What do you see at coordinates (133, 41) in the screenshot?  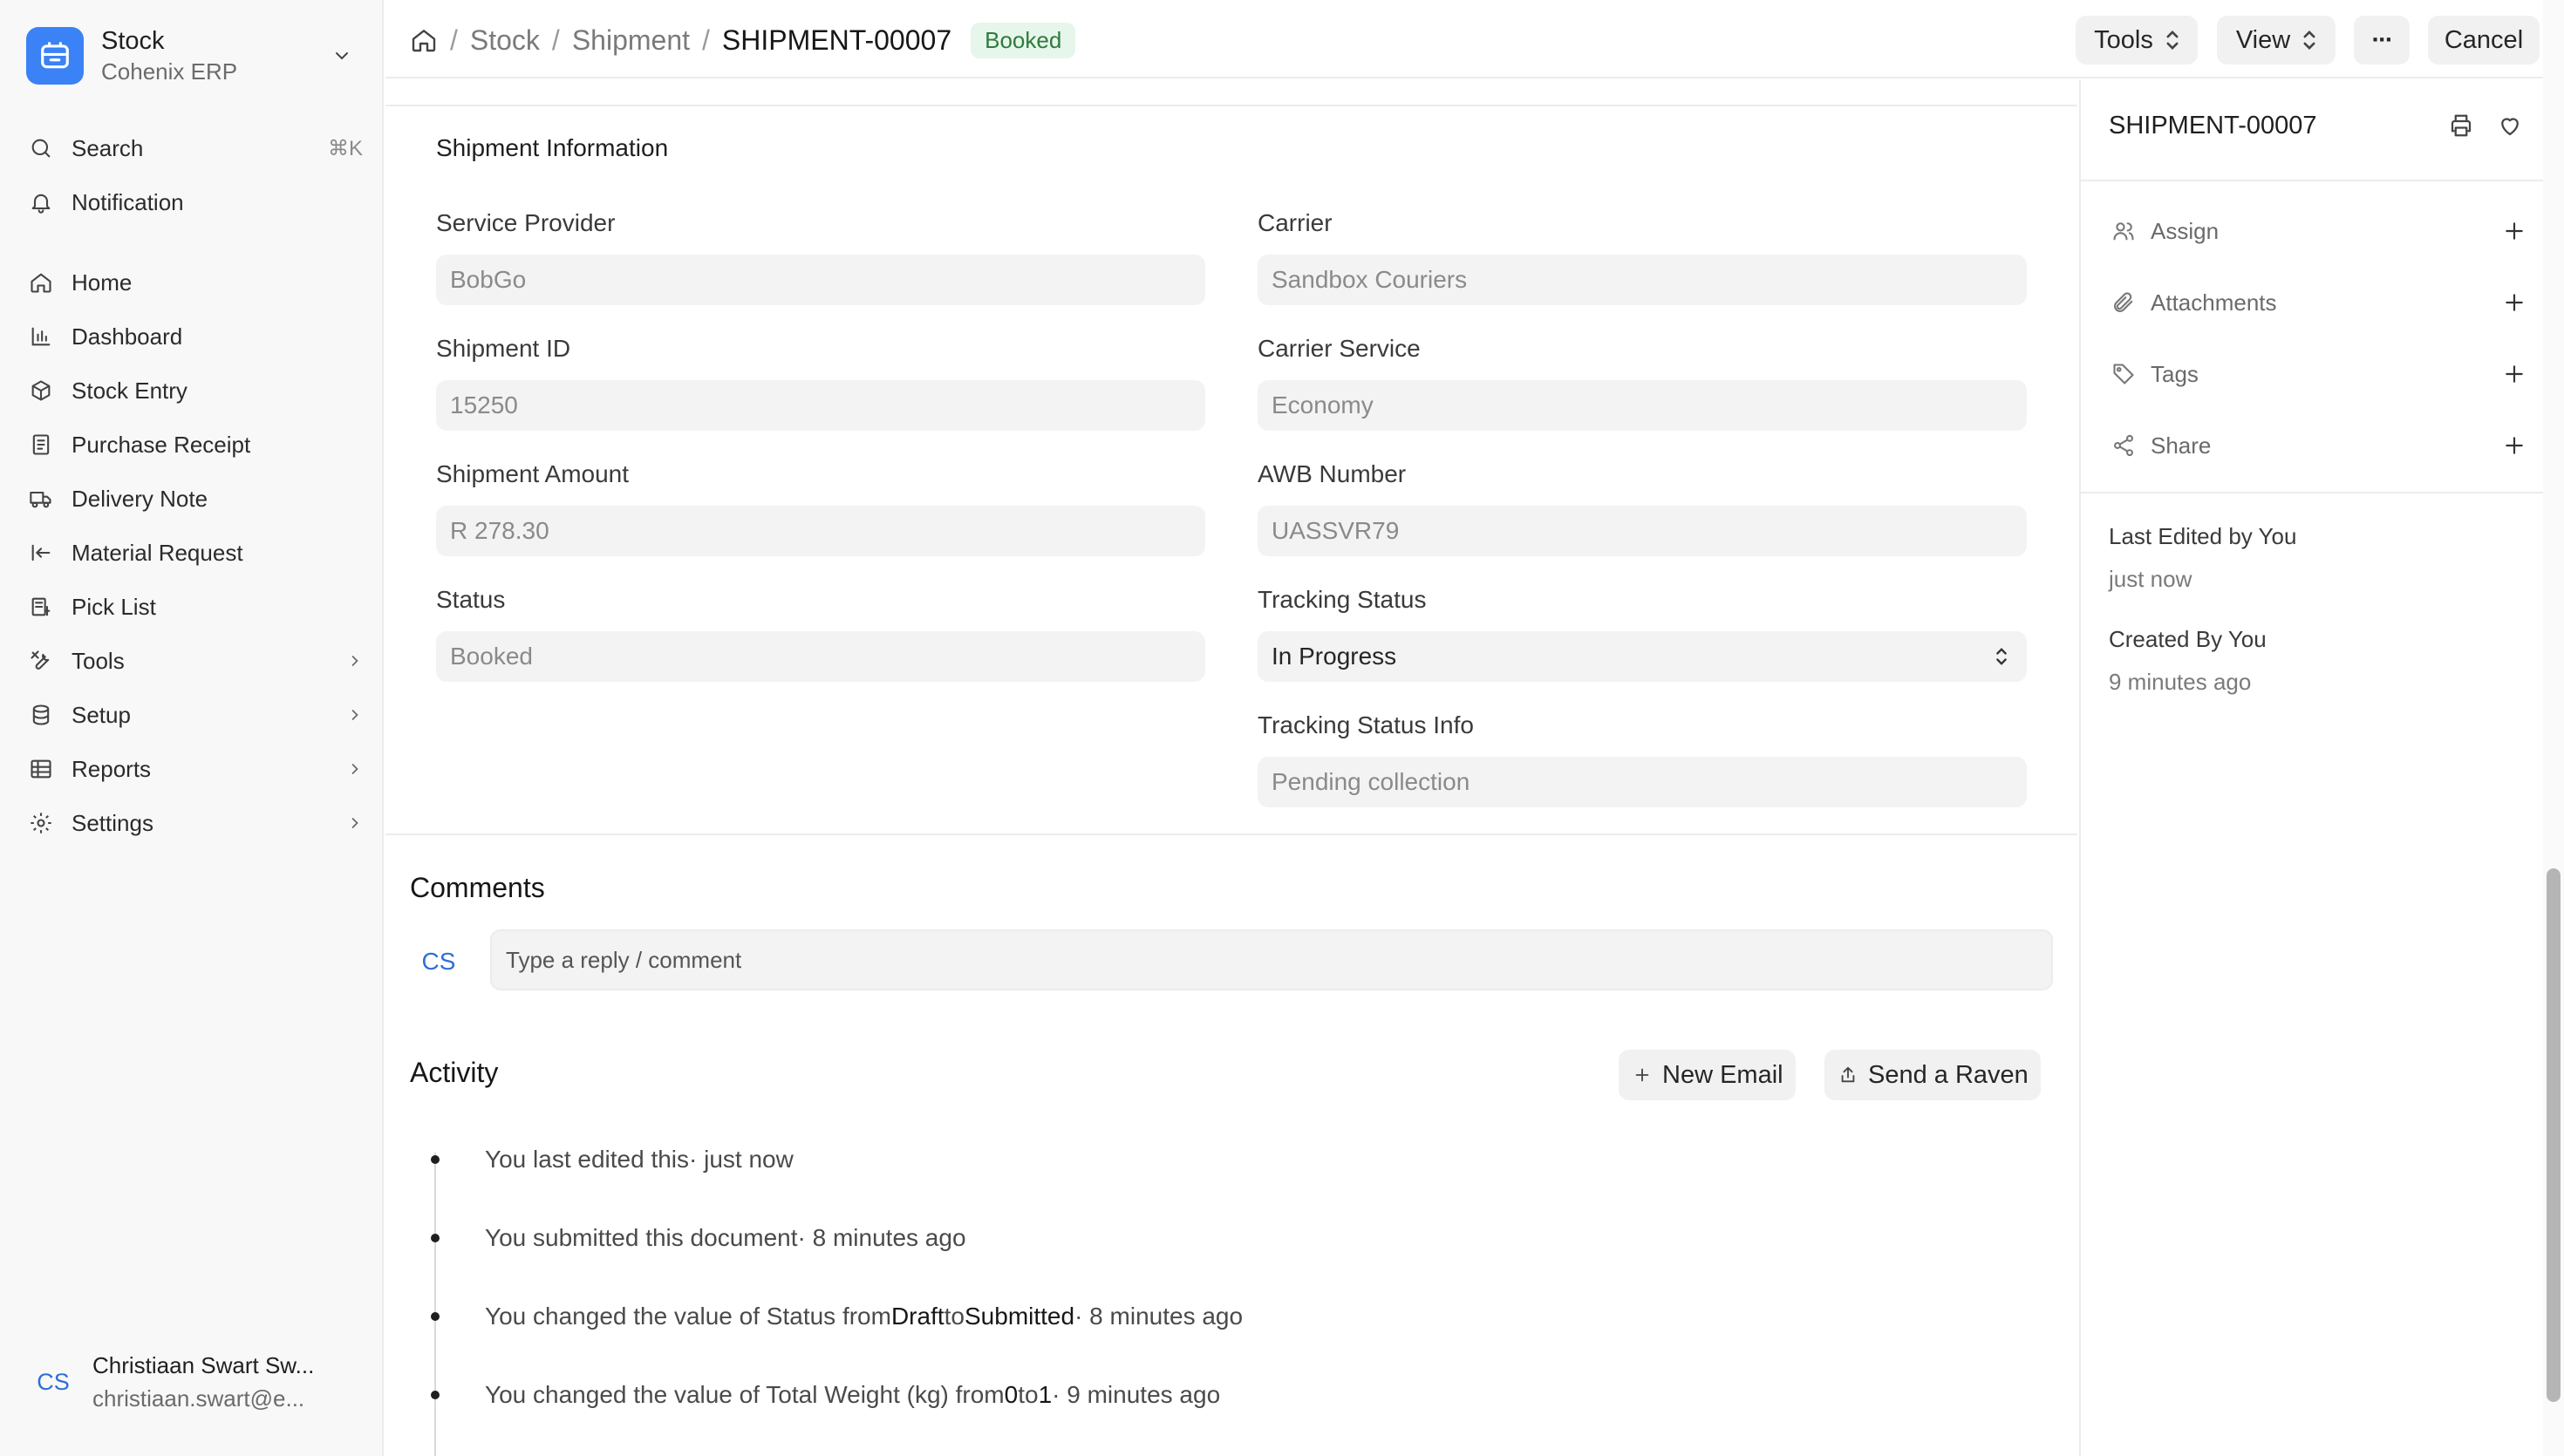 I see `workspace-name: Stock` at bounding box center [133, 41].